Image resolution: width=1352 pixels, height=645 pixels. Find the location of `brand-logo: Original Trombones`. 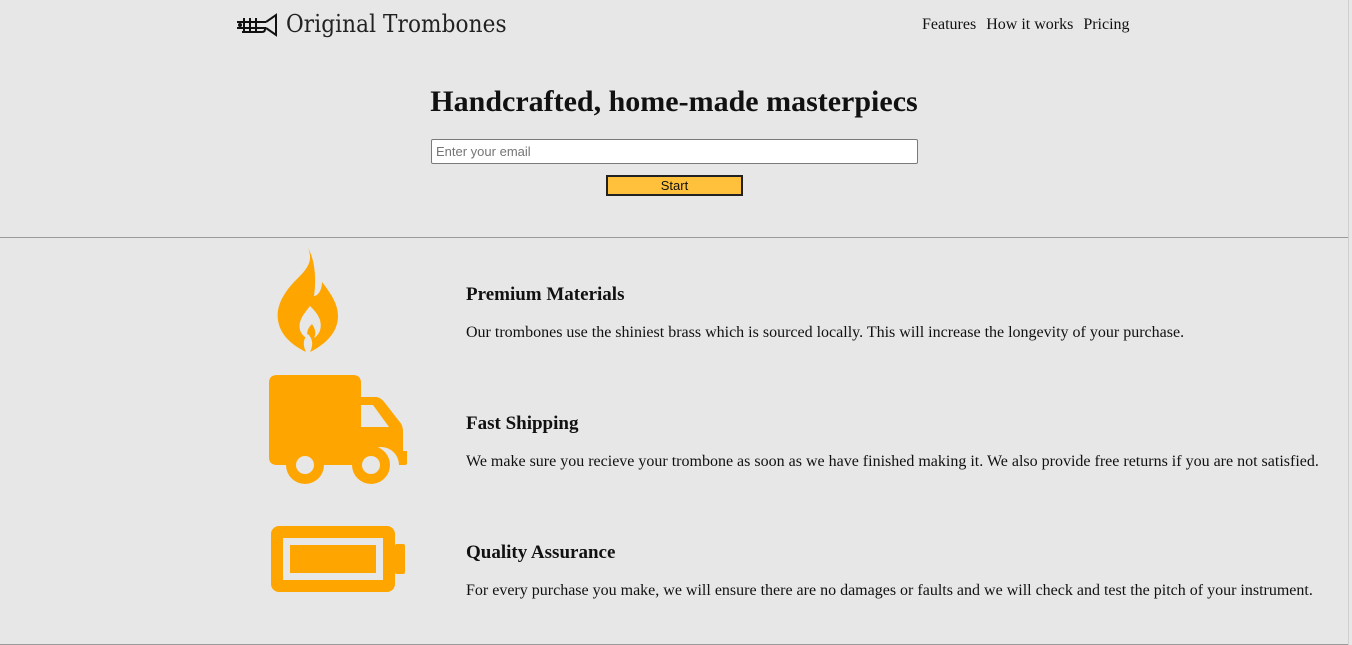

brand-logo: Original Trombones is located at coordinates (383, 24).